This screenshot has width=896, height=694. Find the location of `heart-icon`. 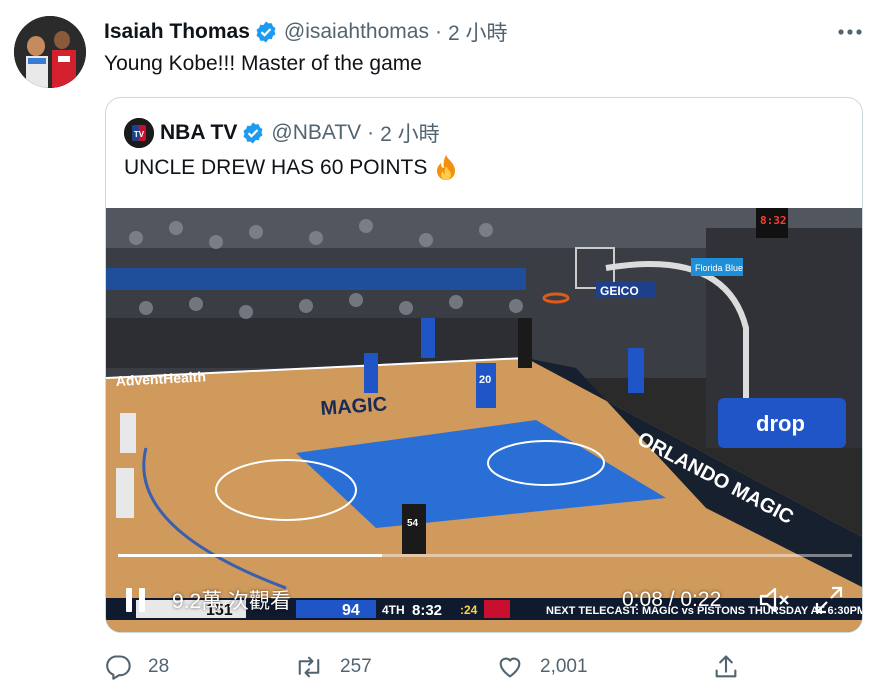

heart-icon is located at coordinates (510, 667).